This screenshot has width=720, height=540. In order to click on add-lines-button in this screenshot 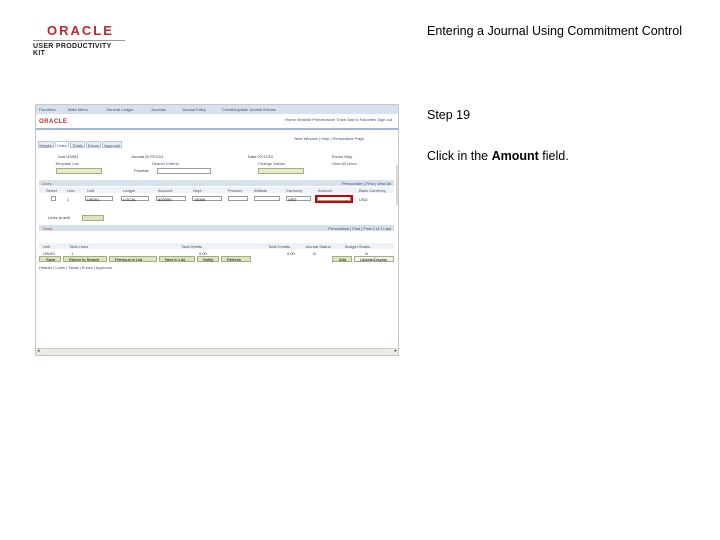, I will do `click(93, 218)`.